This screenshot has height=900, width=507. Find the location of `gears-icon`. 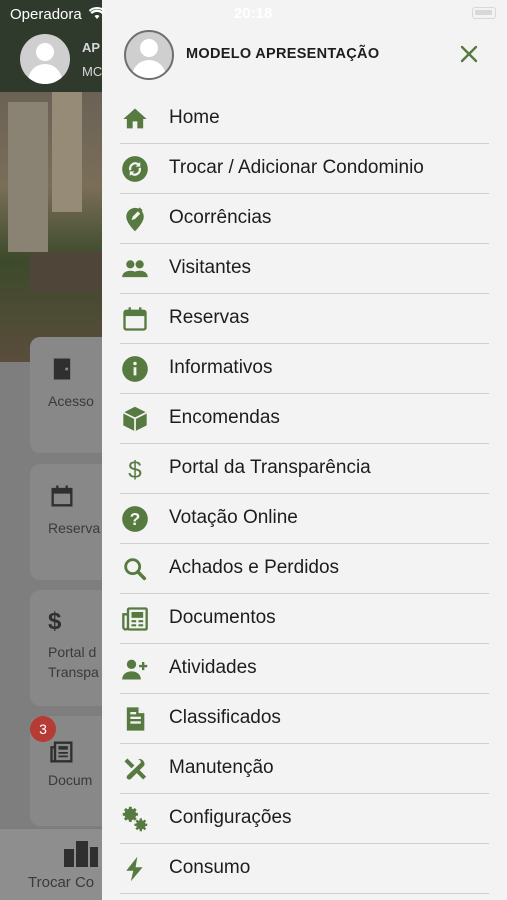

gears-icon is located at coordinates (135, 819).